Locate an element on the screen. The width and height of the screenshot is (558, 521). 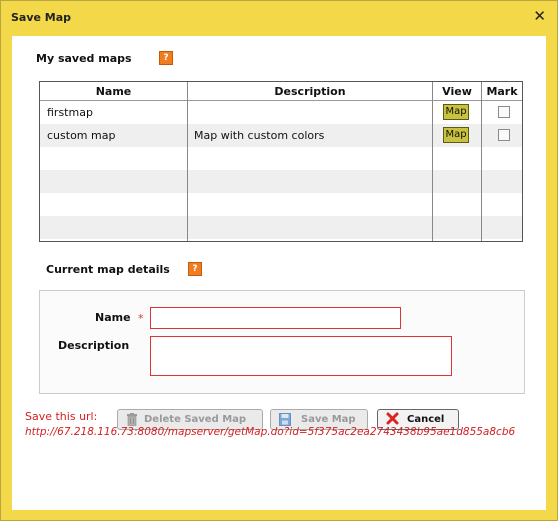
column-header-view: View is located at coordinates (457, 91).